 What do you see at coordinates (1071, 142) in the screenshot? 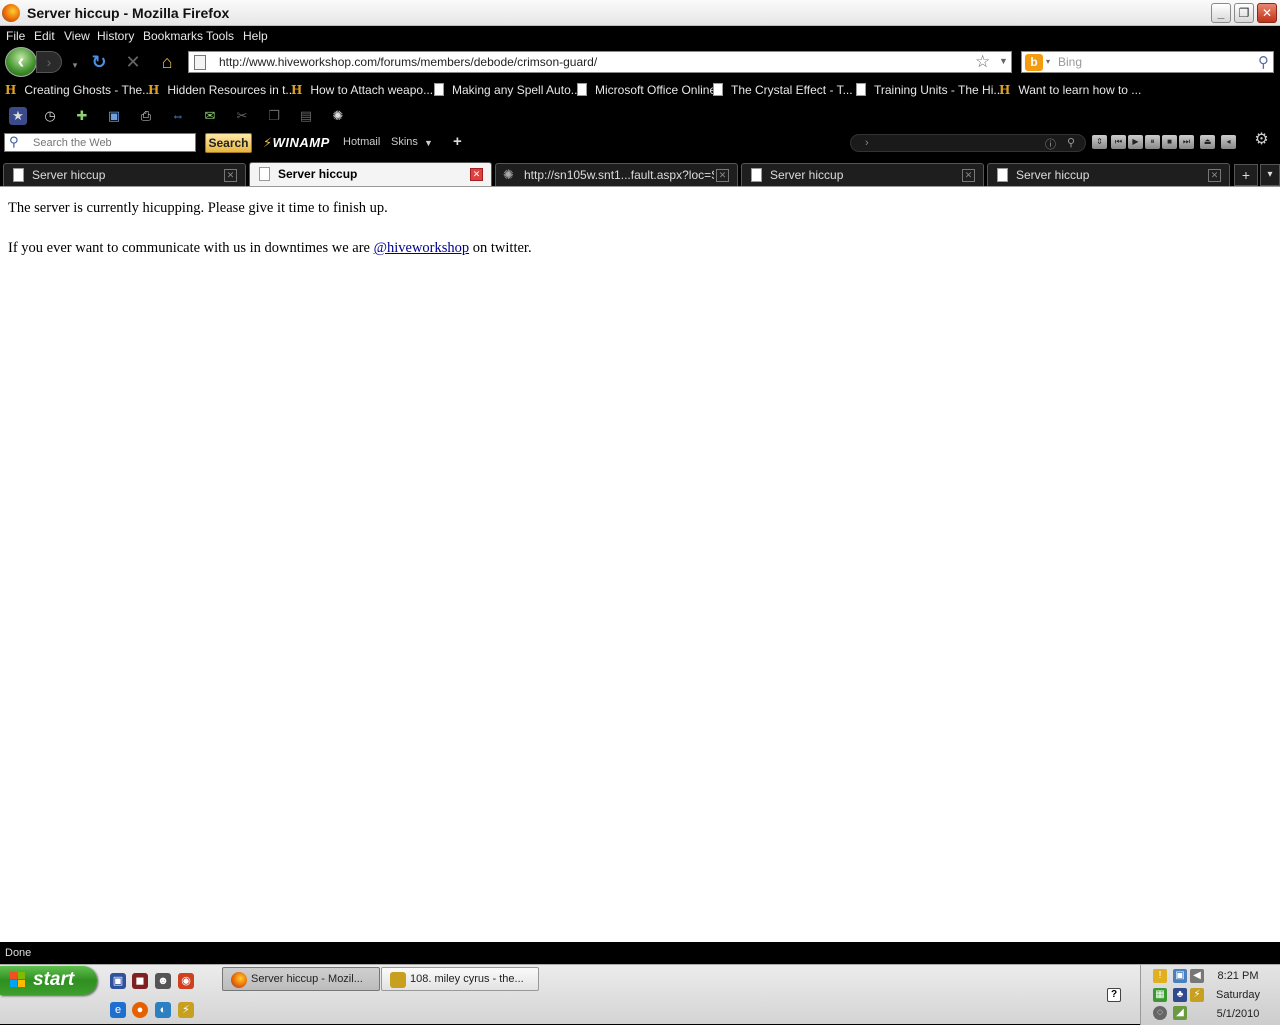
I see `winamp-search-icon: ⚲` at bounding box center [1071, 142].